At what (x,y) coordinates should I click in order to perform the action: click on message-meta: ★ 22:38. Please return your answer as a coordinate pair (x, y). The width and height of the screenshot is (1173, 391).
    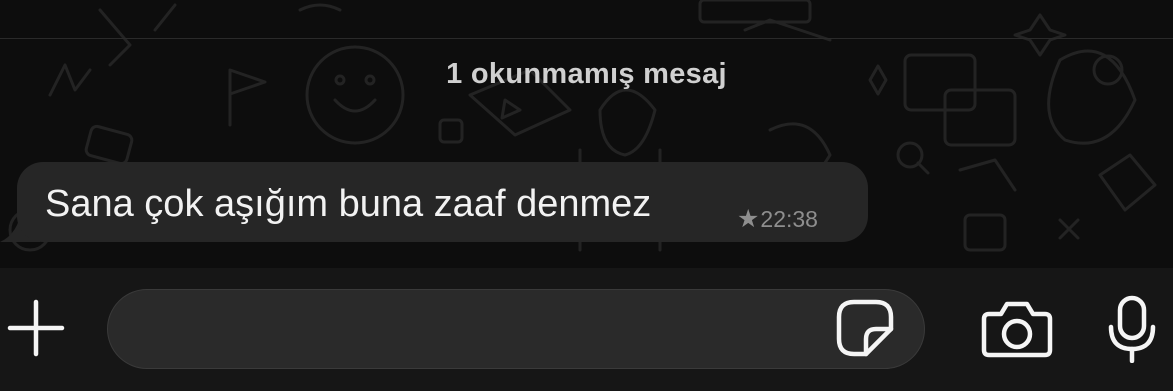
    Looking at the image, I should click on (777, 219).